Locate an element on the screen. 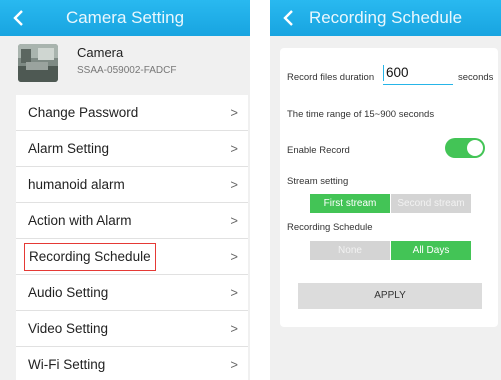 Image resolution: width=501 pixels, height=380 pixels. duration-unit: seconds is located at coordinates (476, 77).